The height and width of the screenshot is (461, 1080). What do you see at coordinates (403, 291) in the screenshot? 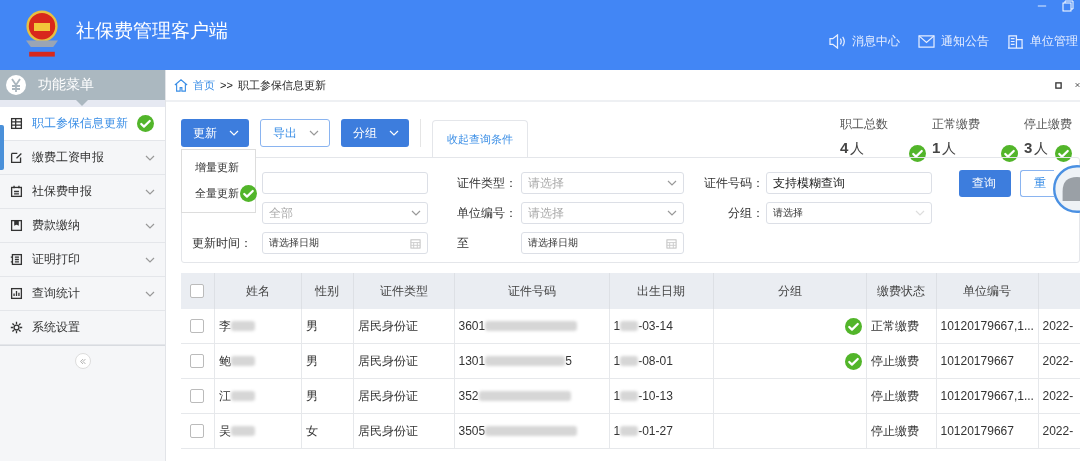
I see `column-header: 证件类型` at bounding box center [403, 291].